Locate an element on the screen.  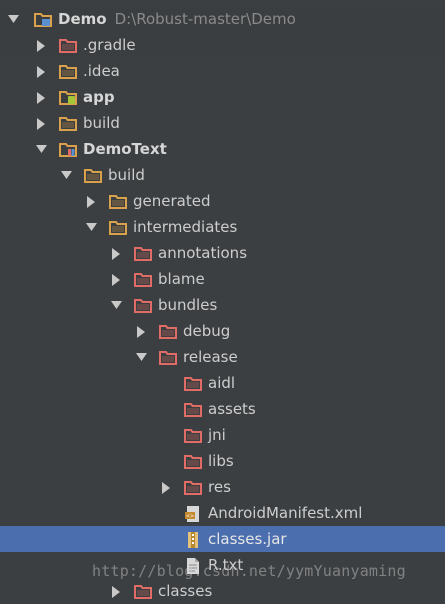
tree-item-label: res is located at coordinates (219, 487).